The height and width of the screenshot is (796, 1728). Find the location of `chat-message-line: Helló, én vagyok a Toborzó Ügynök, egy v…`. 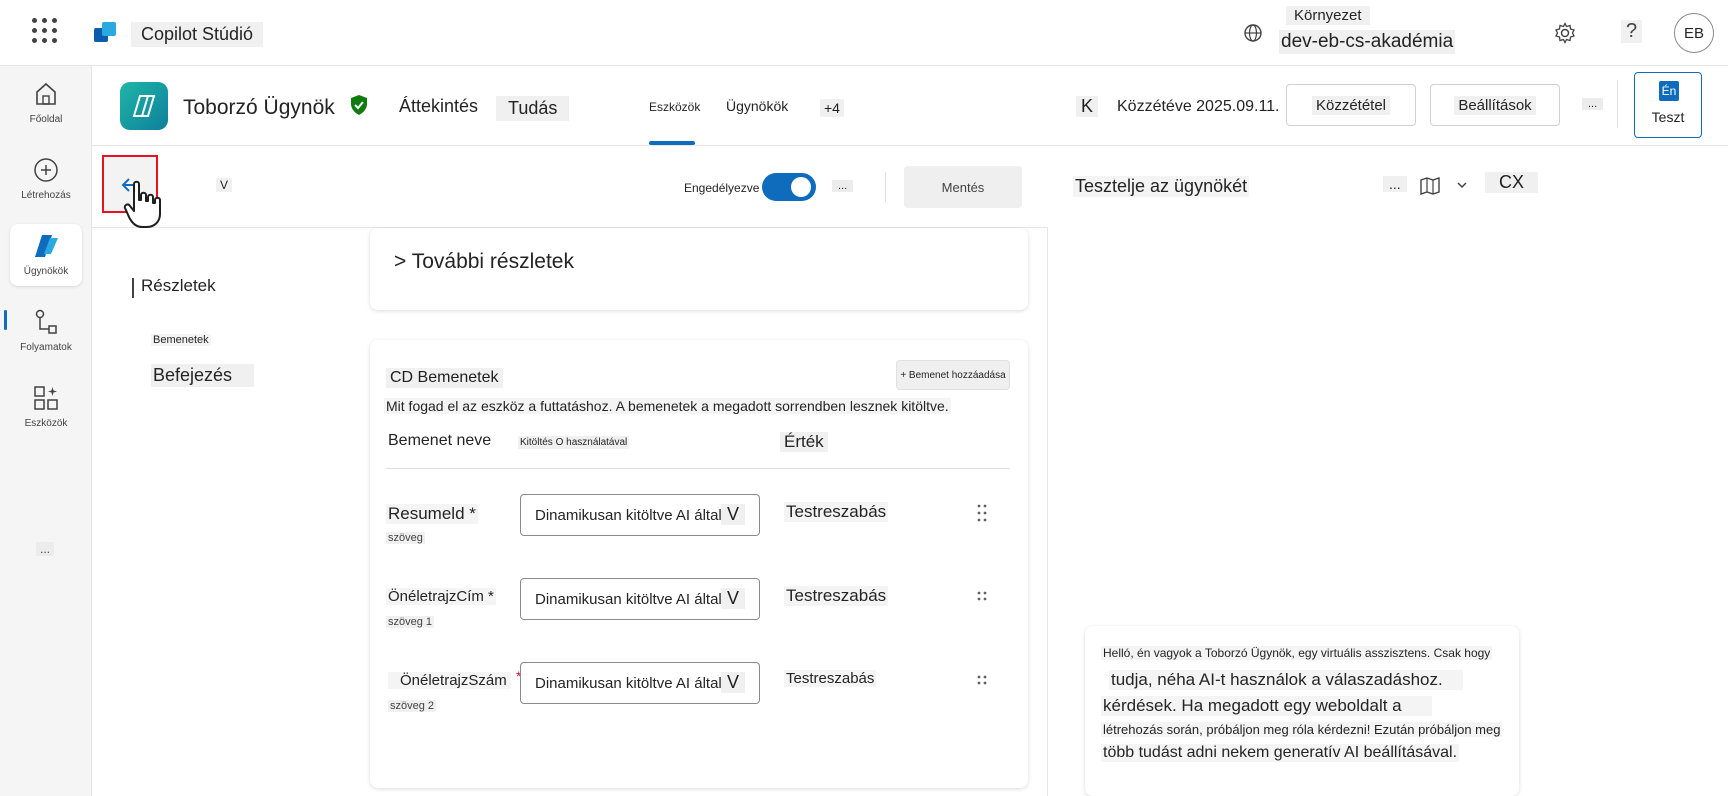

chat-message-line: Helló, én vagyok a Toborzó Ügynök, egy v… is located at coordinates (1297, 653).